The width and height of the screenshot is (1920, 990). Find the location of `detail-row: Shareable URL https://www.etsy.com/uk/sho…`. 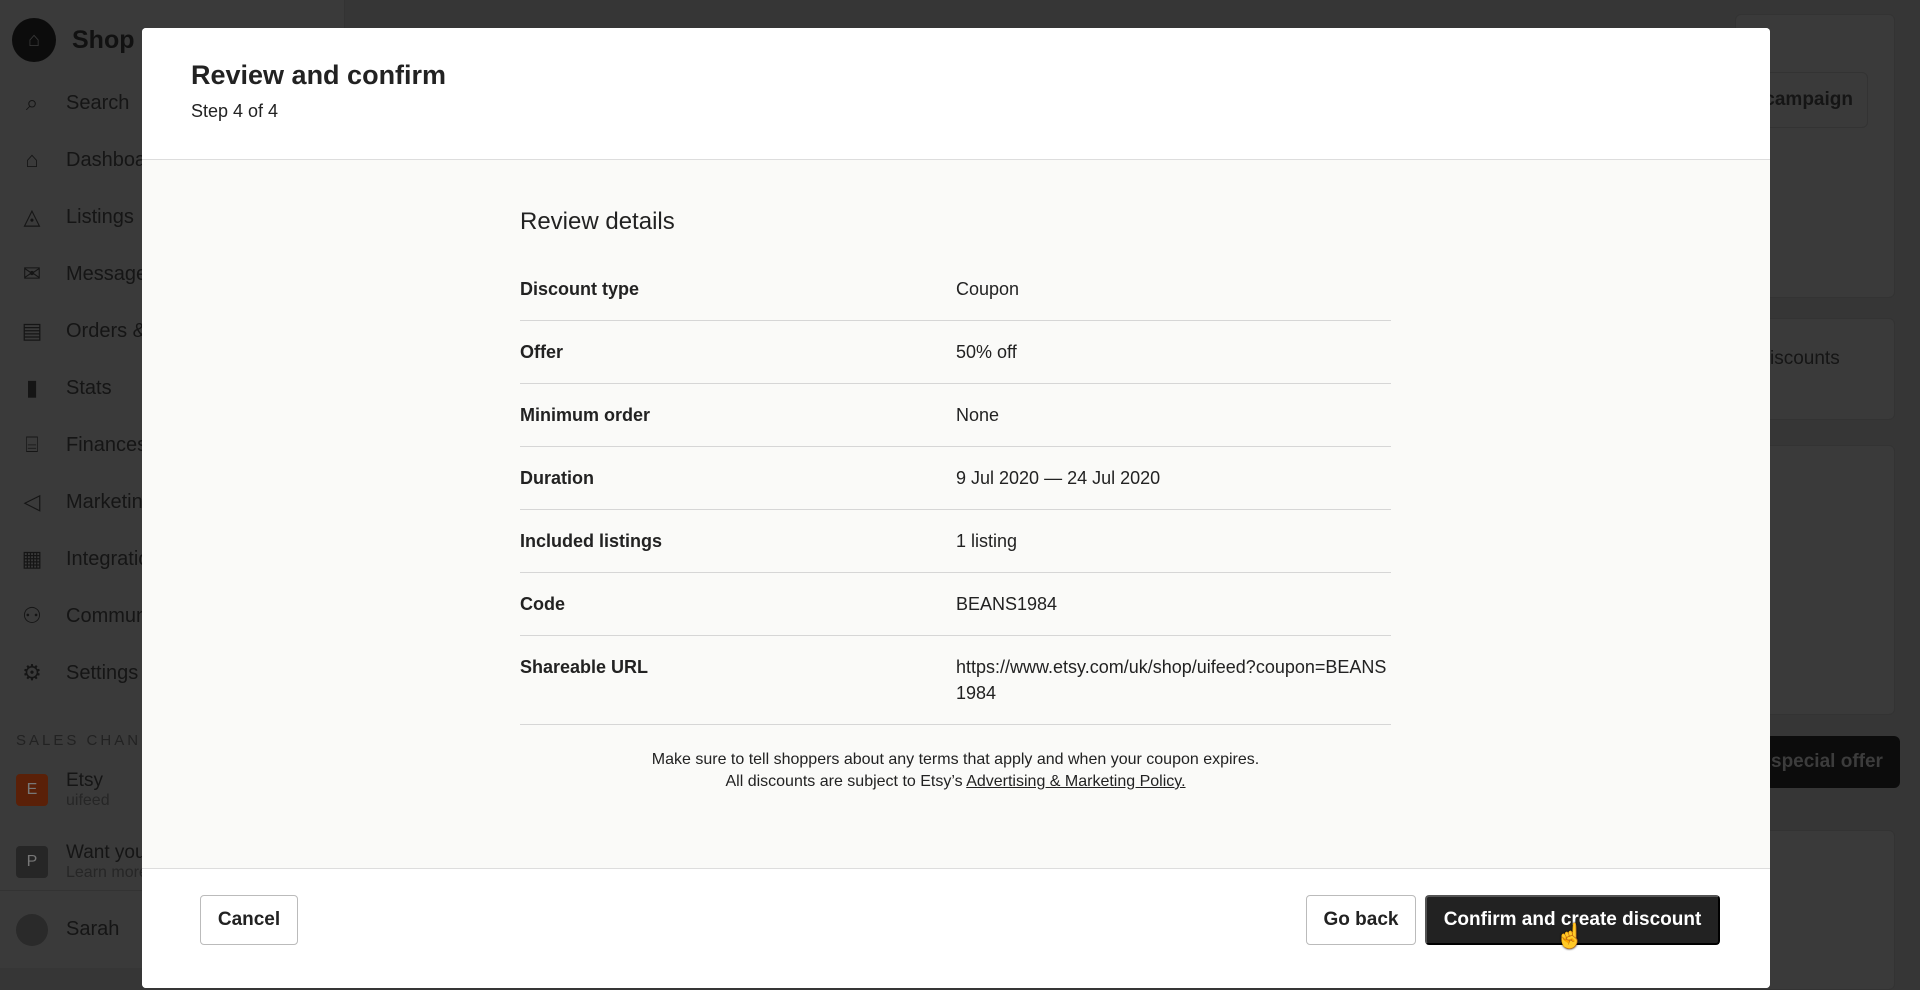

detail-row: Shareable URL https://www.etsy.com/uk/sho… is located at coordinates (955, 680).